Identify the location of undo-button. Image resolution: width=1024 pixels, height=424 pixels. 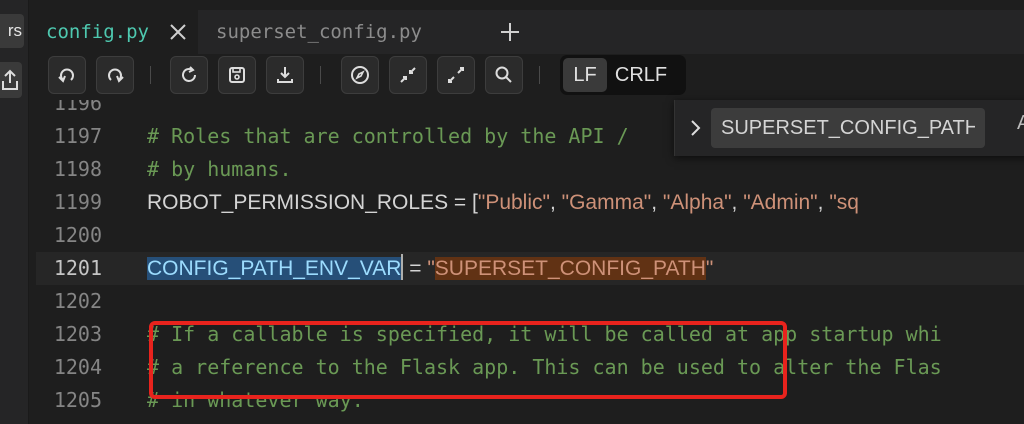
(67, 75).